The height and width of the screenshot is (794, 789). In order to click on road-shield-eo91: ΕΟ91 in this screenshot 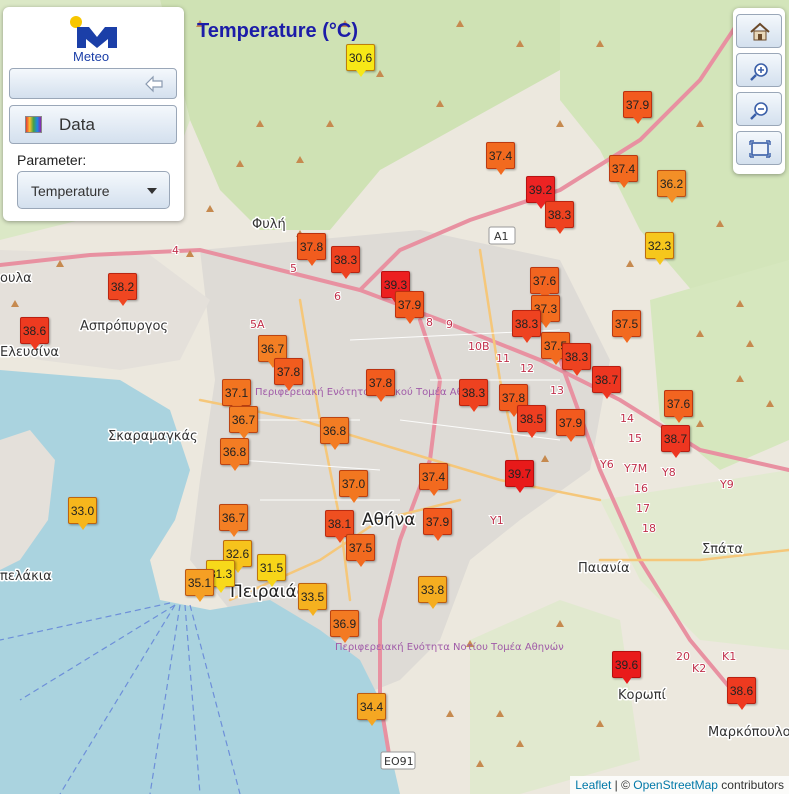, I will do `click(399, 761)`.